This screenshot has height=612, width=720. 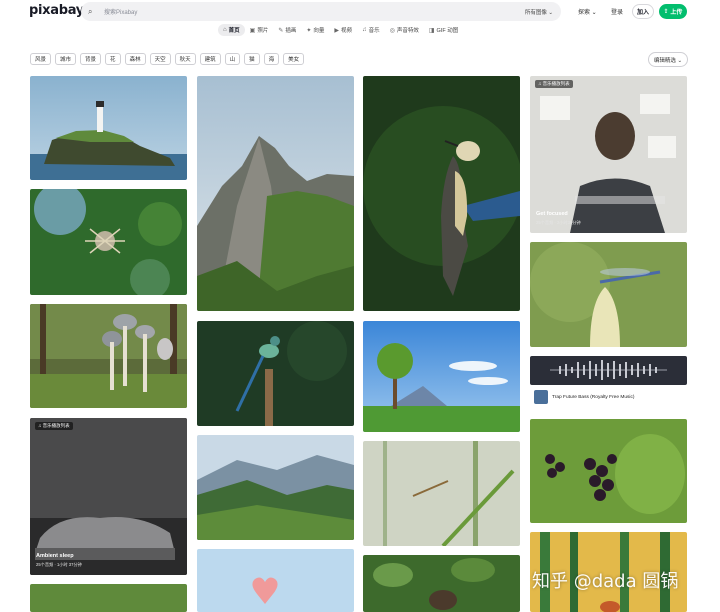 I want to click on tree-sky-image, so click(x=441, y=376).